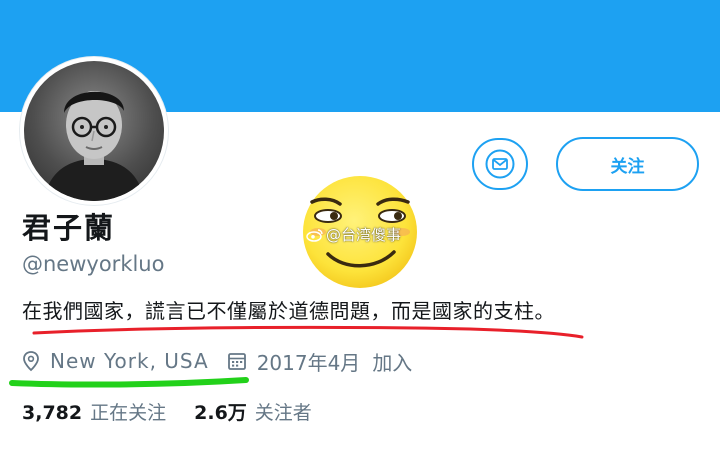 This screenshot has height=464, width=720. What do you see at coordinates (308, 332) in the screenshot?
I see `red-underline-annotation` at bounding box center [308, 332].